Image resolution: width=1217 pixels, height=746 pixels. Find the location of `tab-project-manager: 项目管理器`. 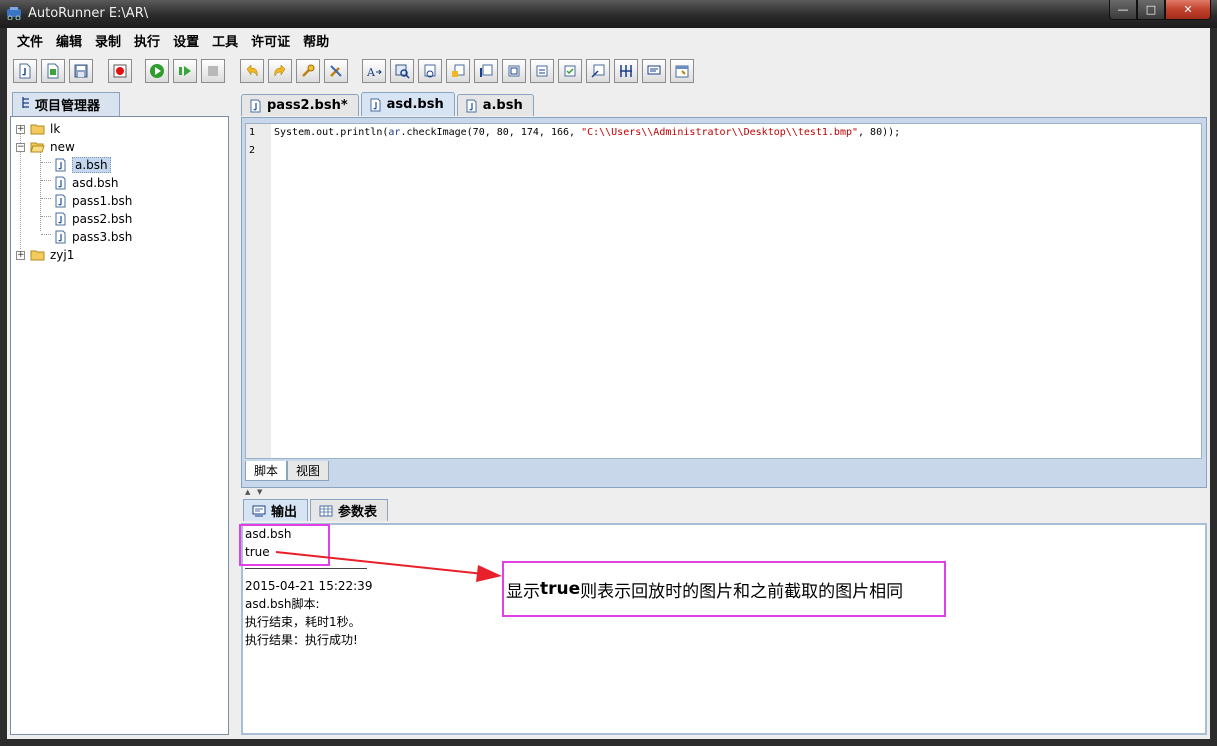

tab-project-manager: 项目管理器 is located at coordinates (66, 104).